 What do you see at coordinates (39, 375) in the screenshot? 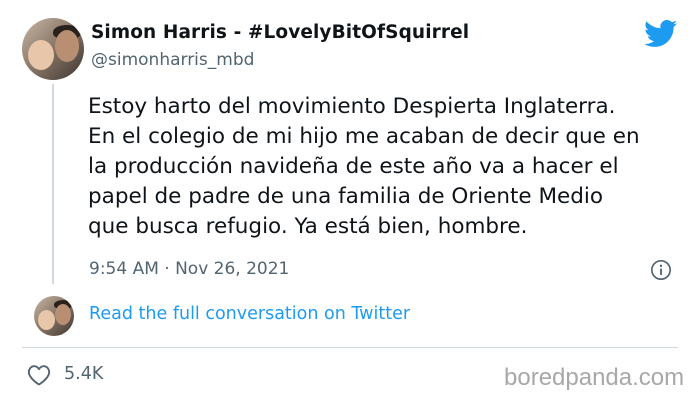
I see `heart-icon` at bounding box center [39, 375].